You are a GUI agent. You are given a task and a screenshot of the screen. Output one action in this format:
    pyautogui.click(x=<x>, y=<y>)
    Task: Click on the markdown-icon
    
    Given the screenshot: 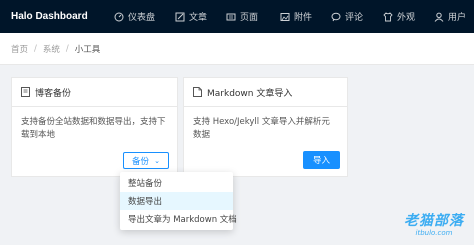 What is the action you would take?
    pyautogui.click(x=197, y=92)
    